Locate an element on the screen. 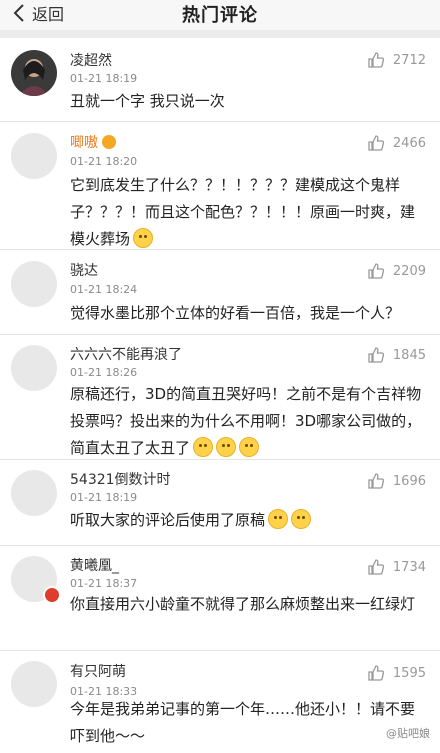 The image size is (440, 753). comment-text: 丑就一个字 我只说一次 is located at coordinates (147, 101).